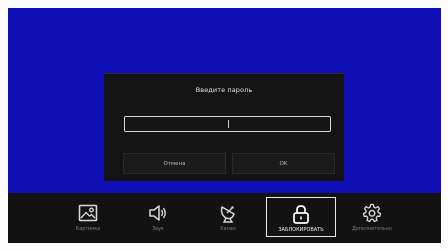 Image resolution: width=448 pixels, height=251 pixels. I want to click on password-input, so click(227, 124).